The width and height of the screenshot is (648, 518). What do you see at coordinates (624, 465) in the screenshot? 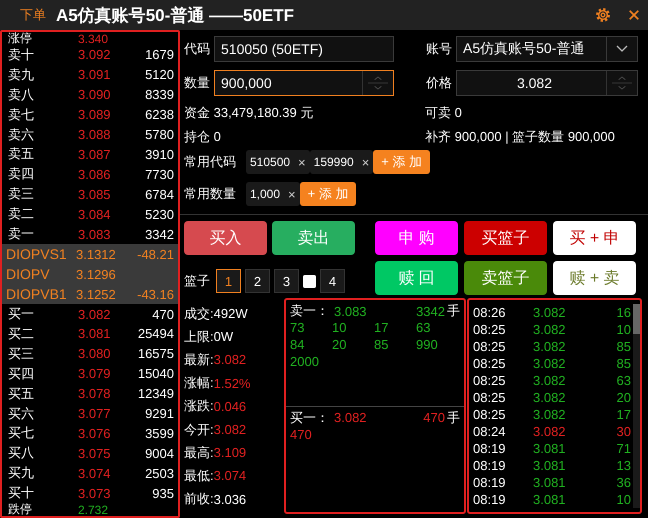
I see `trade-volume: 13` at bounding box center [624, 465].